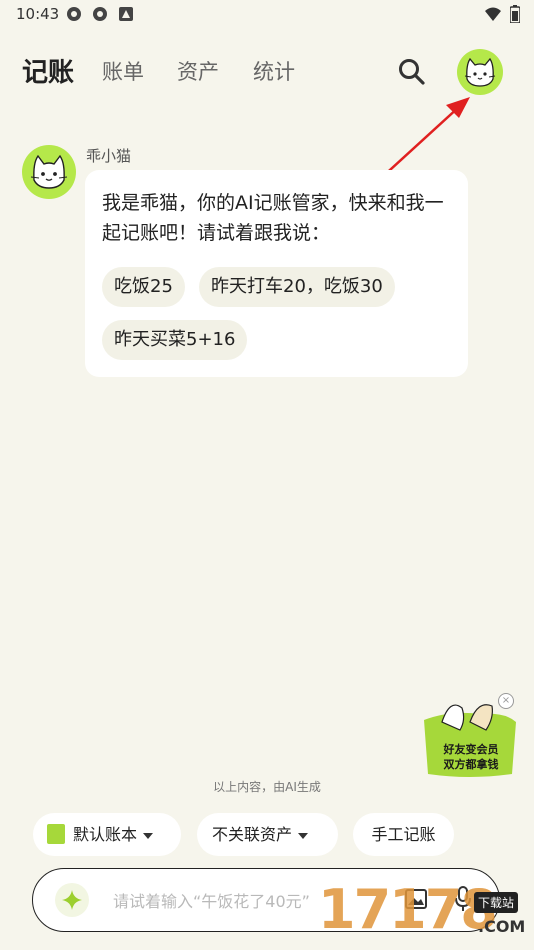 The height and width of the screenshot is (950, 534). Describe the element at coordinates (493, 14) in the screenshot. I see `wifi-icon` at that location.